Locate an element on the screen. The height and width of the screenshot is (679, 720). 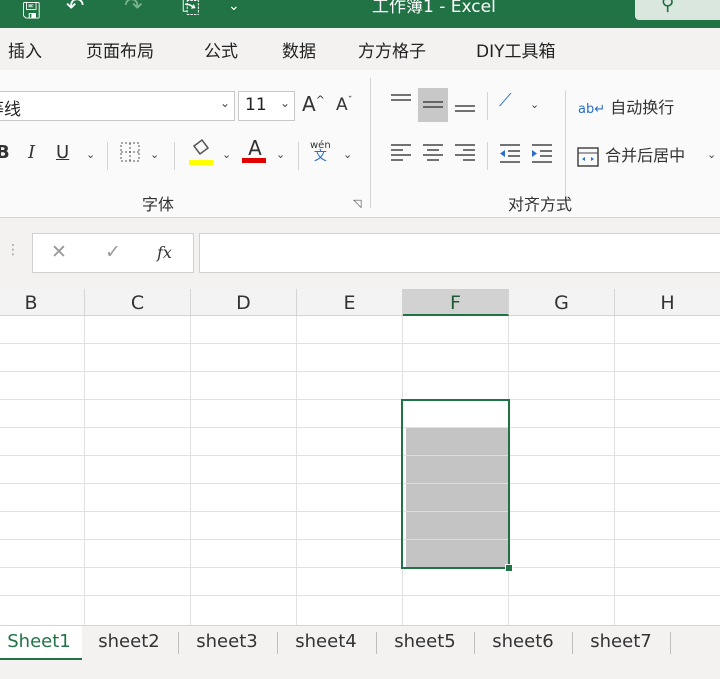
clipboard-icon: ⎘ is located at coordinates (191, 9).